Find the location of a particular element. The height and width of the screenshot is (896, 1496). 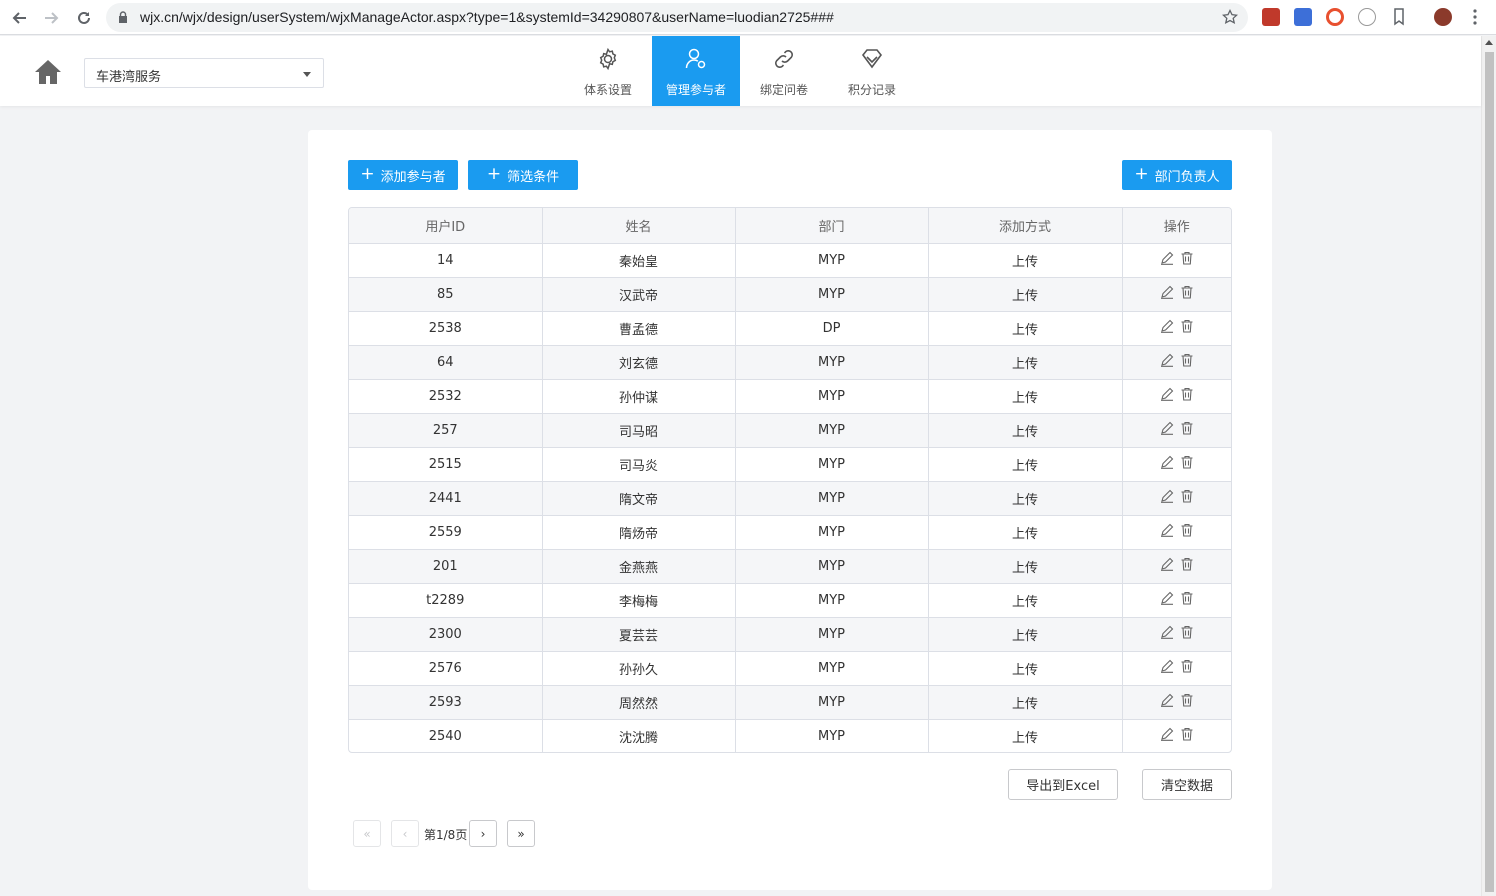

app-header: 车港湾服务 体系设置 管理参与者 绑定问卷 积分记录 is located at coordinates (740, 71).